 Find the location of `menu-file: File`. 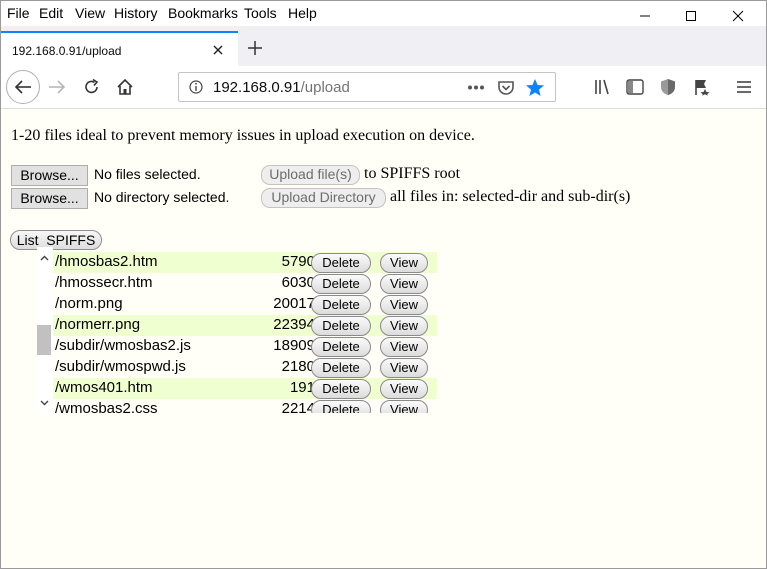

menu-file: File is located at coordinates (18, 13).